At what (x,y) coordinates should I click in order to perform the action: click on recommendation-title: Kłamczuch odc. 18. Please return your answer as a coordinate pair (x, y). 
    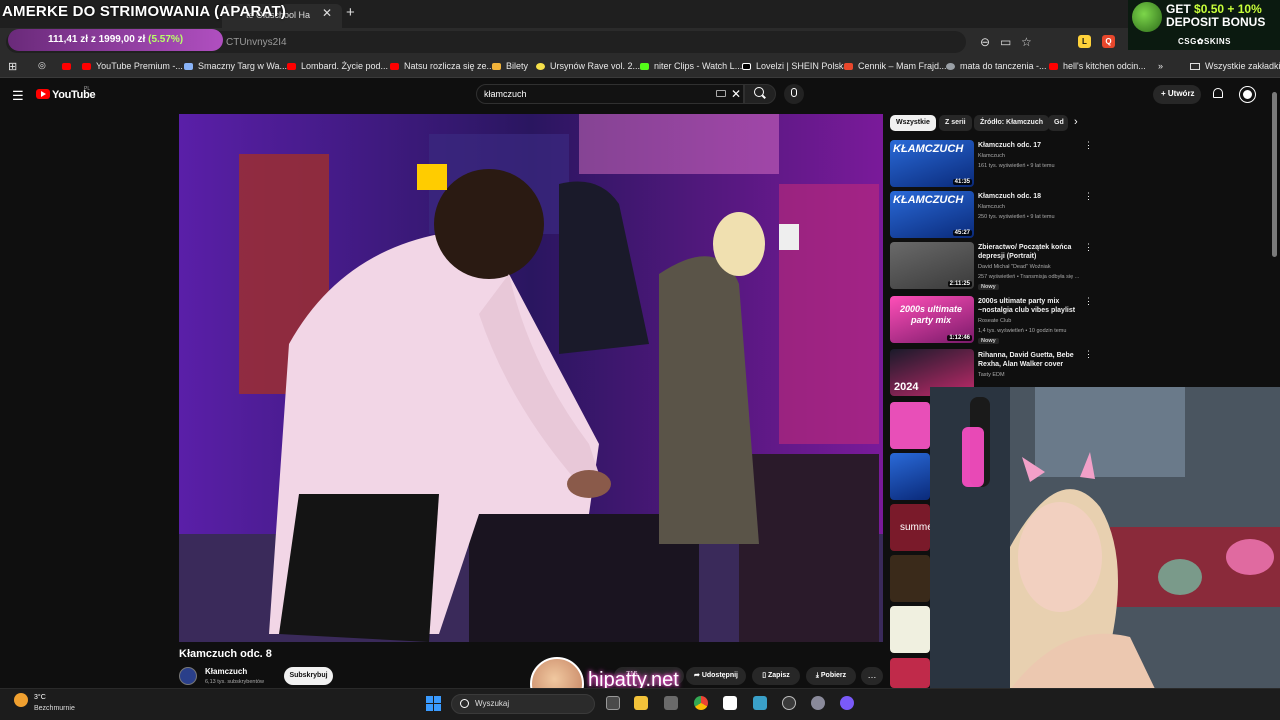
    Looking at the image, I should click on (1029, 196).